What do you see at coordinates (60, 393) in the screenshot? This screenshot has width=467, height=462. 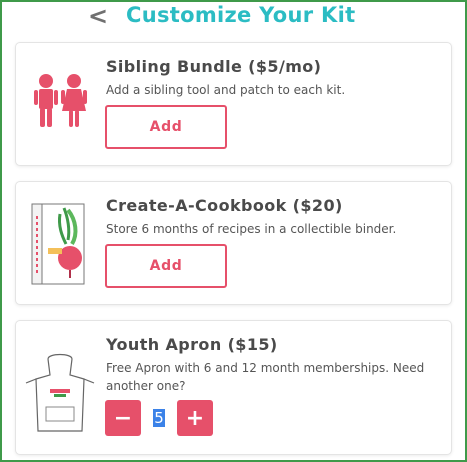 I see `apron-image` at bounding box center [60, 393].